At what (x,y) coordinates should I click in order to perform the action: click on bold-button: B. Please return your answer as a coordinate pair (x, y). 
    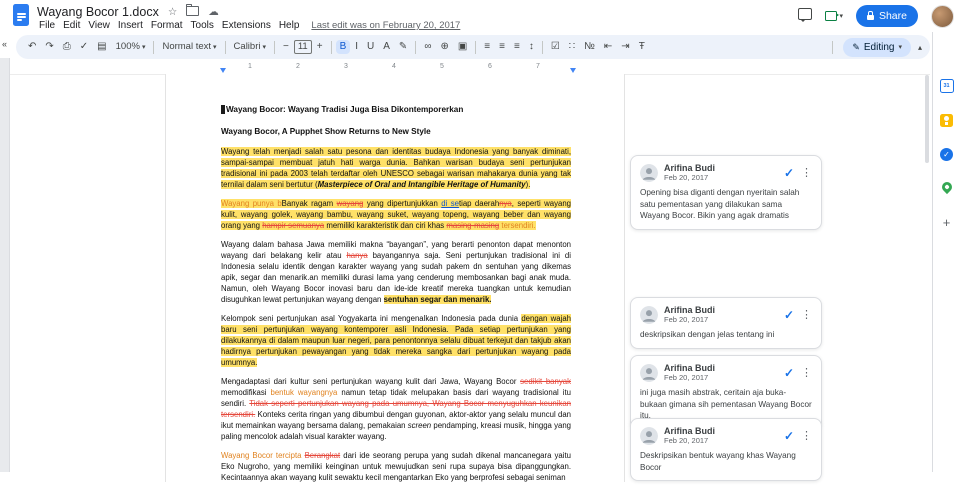
    Looking at the image, I should click on (343, 47).